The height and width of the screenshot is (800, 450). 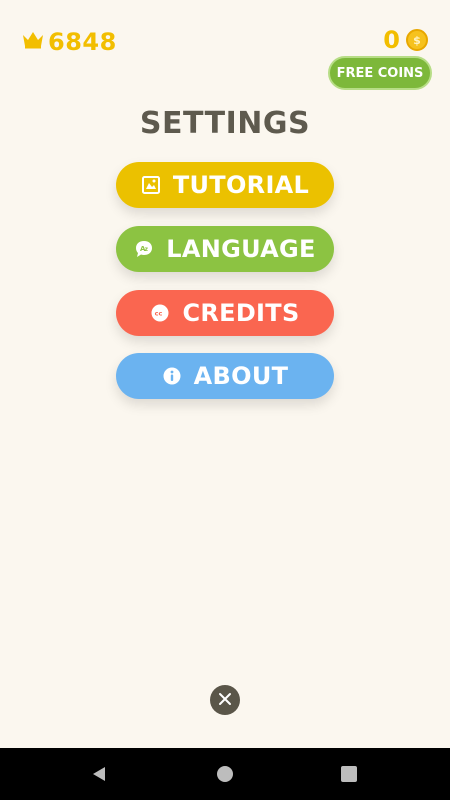 I want to click on language-button: A z LANGUAGE, so click(x=225, y=249).